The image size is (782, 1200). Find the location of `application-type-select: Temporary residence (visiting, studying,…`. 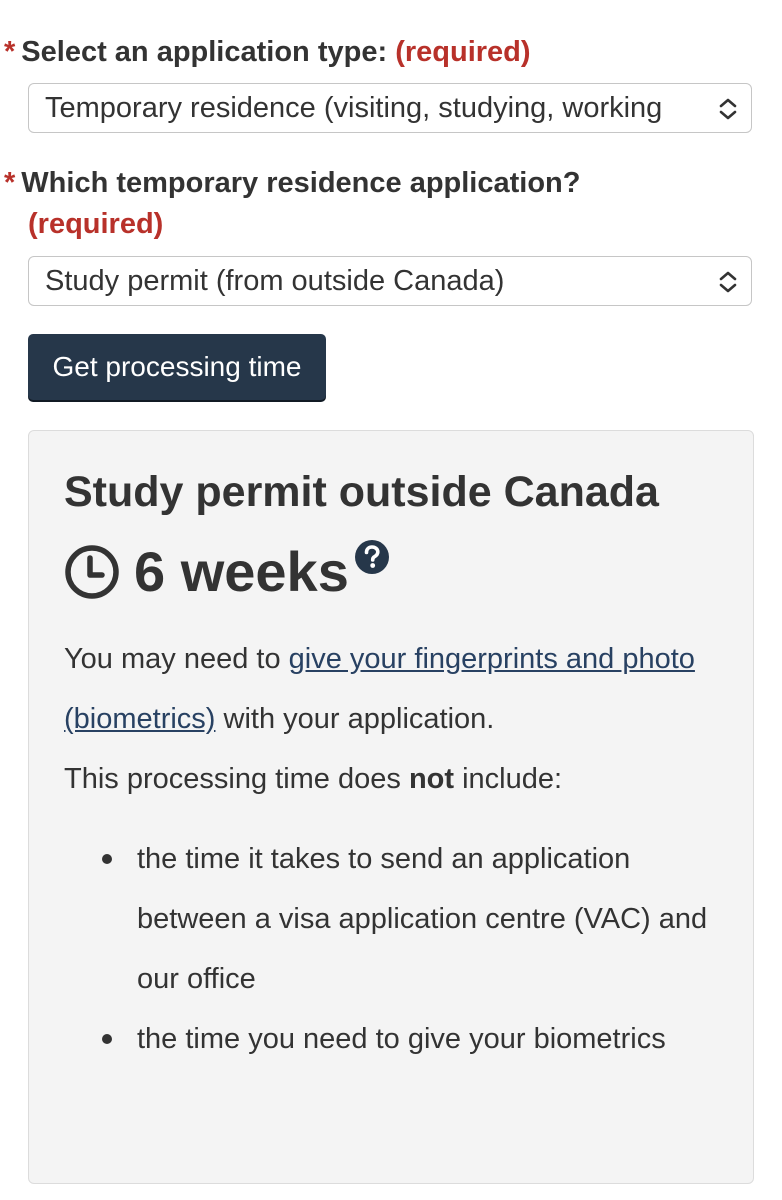

application-type-select: Temporary residence (visiting, studying,… is located at coordinates (390, 108).